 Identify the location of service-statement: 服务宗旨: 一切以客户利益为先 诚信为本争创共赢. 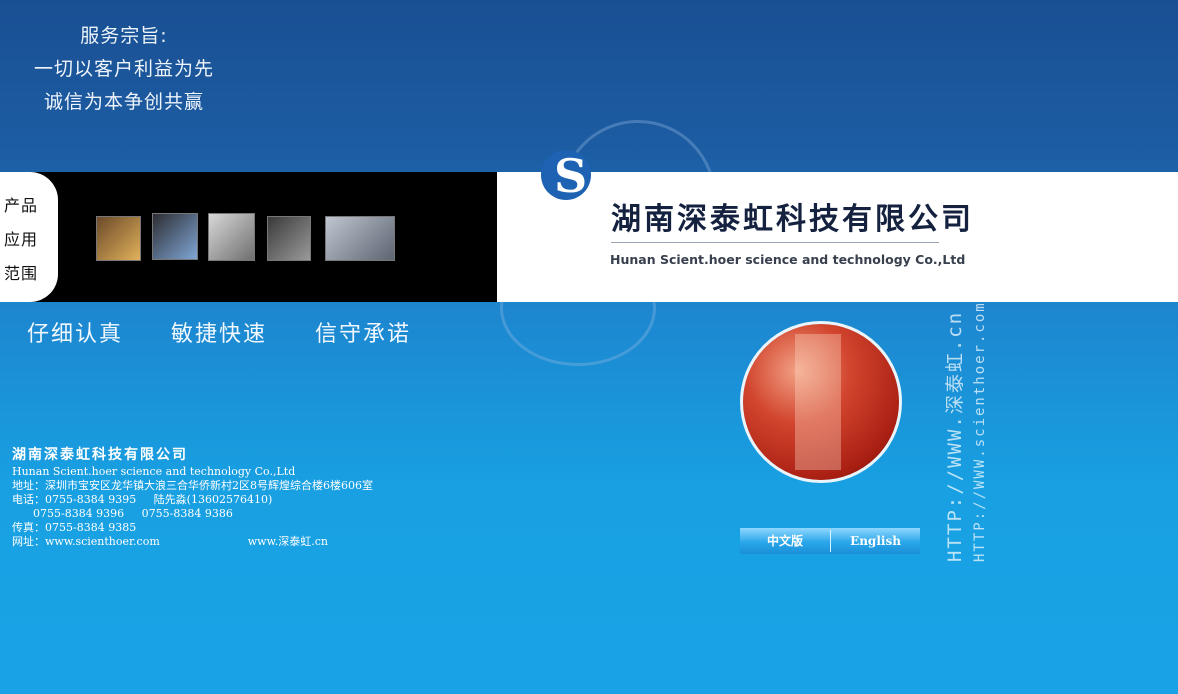
(124, 69).